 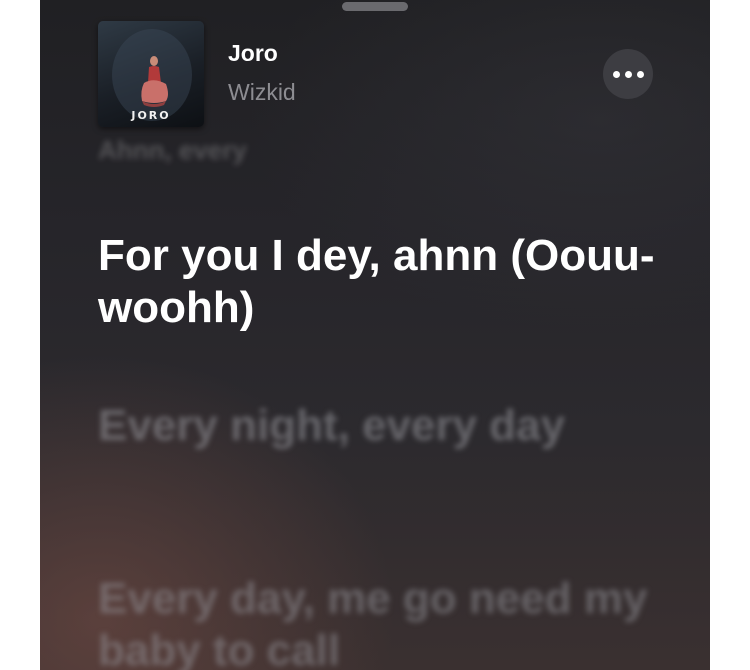 I want to click on album-artwork: JORO, so click(x=151, y=74).